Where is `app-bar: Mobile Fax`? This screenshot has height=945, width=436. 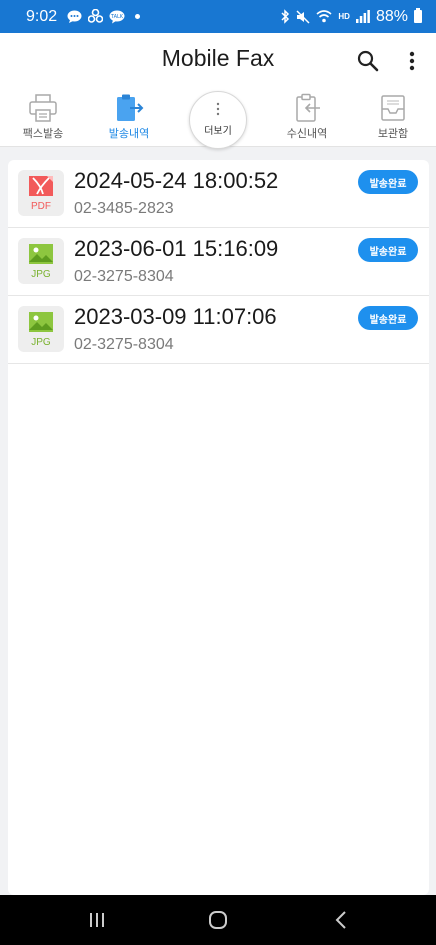
app-bar: Mobile Fax is located at coordinates (218, 61).